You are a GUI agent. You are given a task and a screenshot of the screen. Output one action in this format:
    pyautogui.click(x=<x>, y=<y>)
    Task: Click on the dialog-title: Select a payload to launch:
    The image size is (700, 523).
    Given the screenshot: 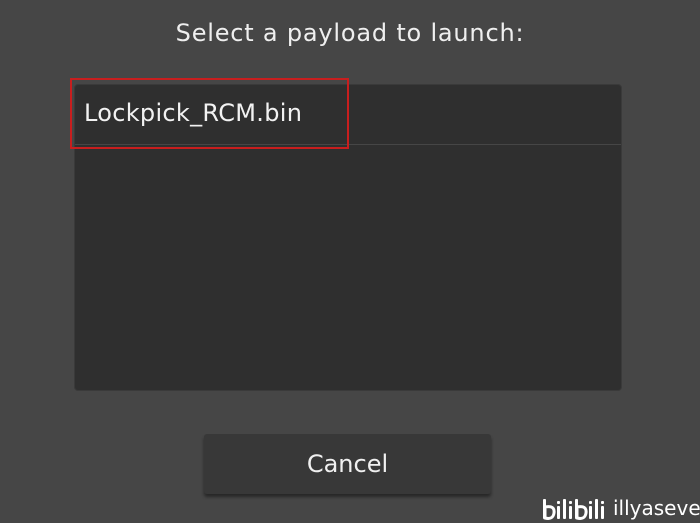 What is the action you would take?
    pyautogui.click(x=350, y=33)
    